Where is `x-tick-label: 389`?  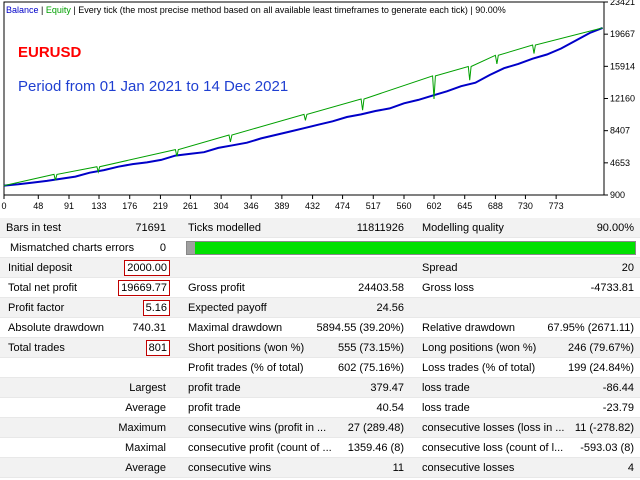
x-tick-label: 389 is located at coordinates (281, 206).